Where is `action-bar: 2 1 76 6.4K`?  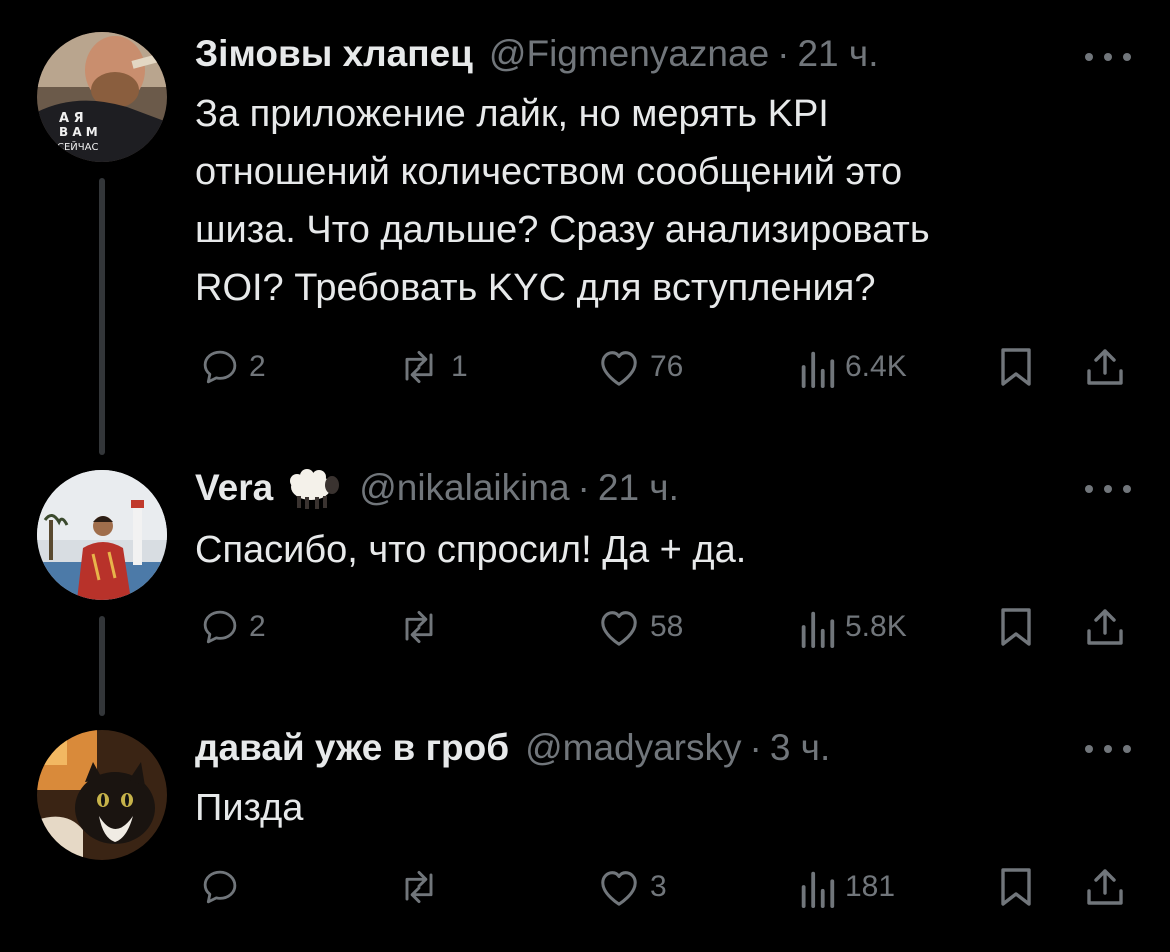
action-bar: 2 1 76 6.4K is located at coordinates (585, 367).